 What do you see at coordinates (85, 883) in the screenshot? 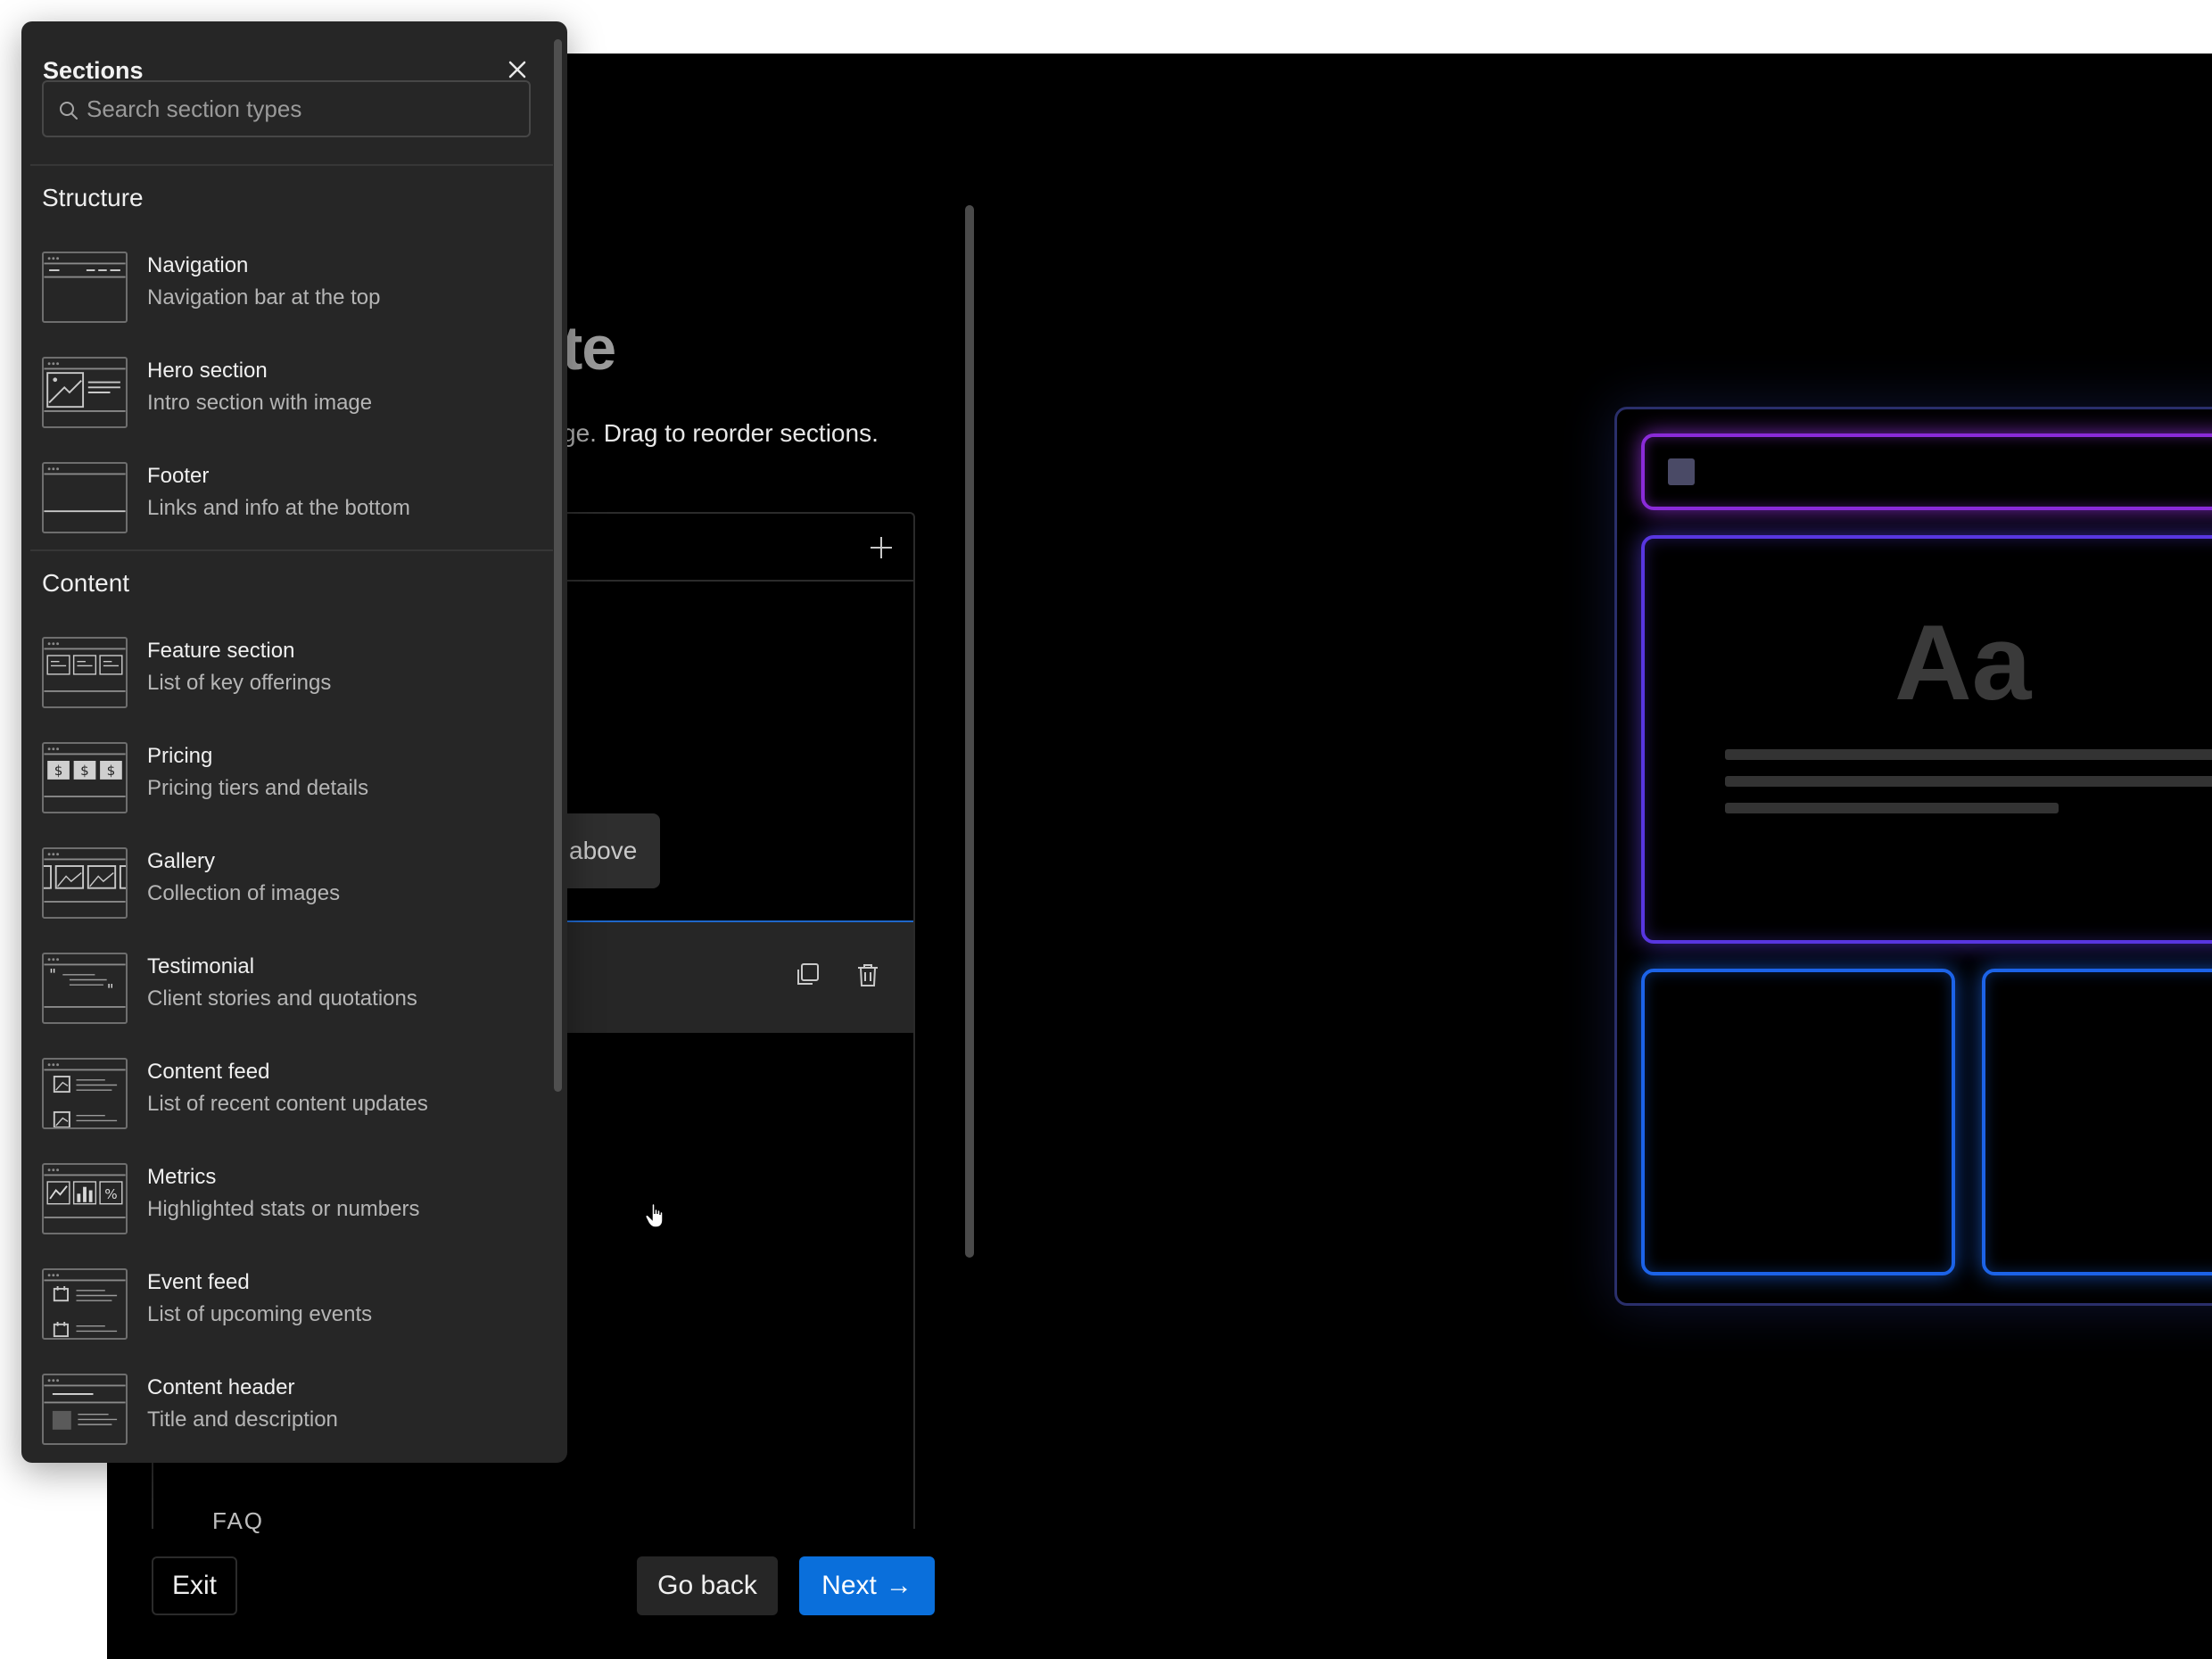
I see `gallery-thumb-icon` at bounding box center [85, 883].